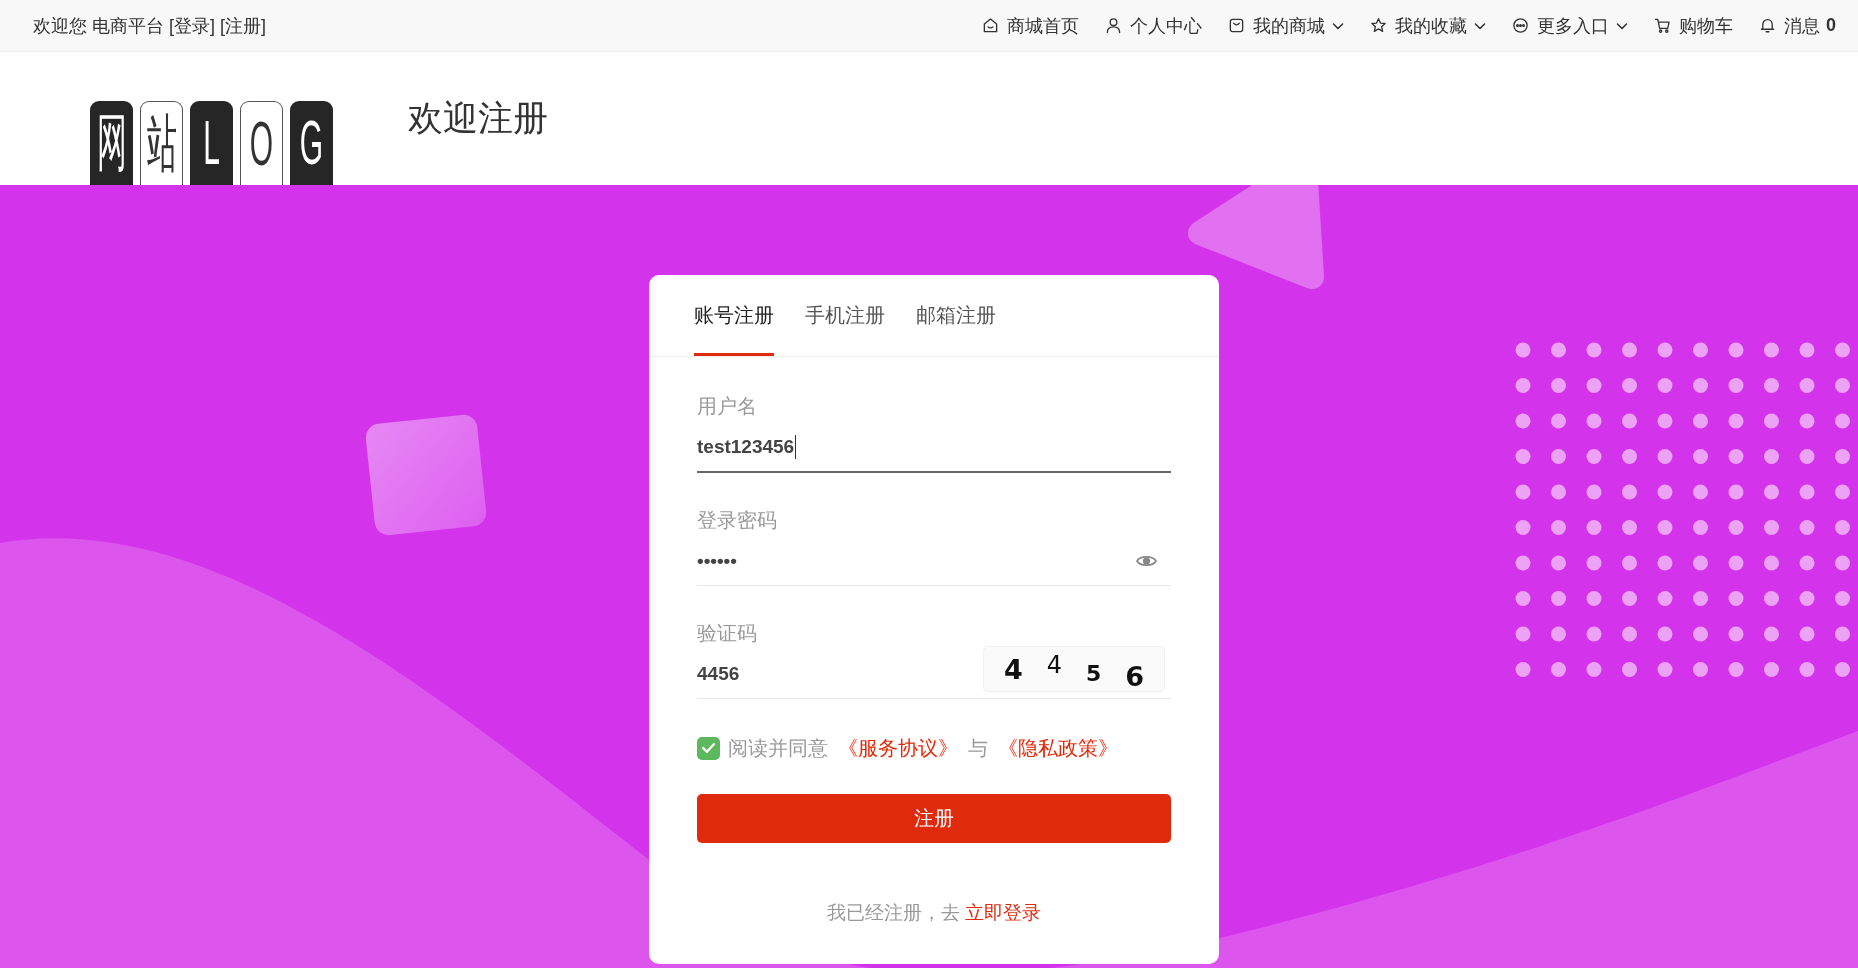  I want to click on logo-tile: 站, so click(161, 143).